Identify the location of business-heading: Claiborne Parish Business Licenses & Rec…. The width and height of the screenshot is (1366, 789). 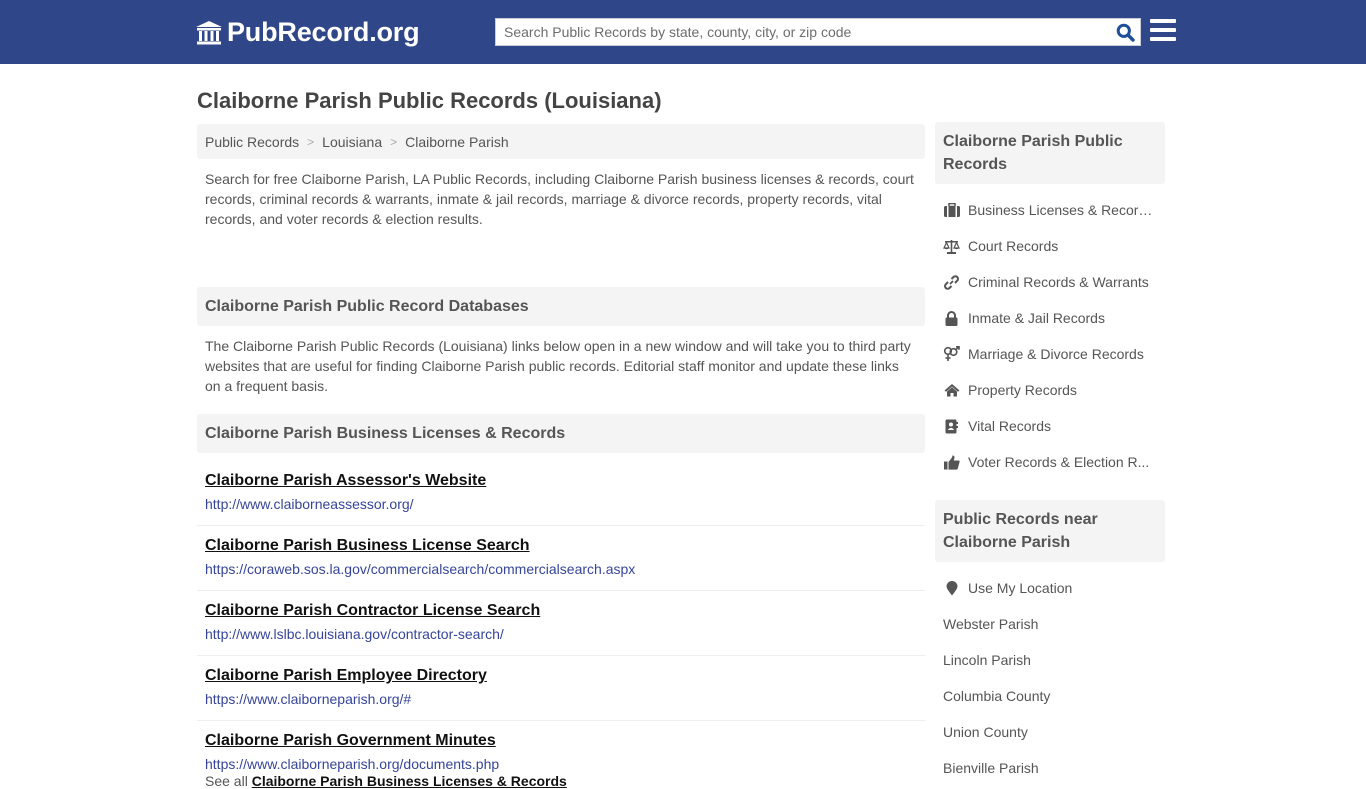
(561, 433).